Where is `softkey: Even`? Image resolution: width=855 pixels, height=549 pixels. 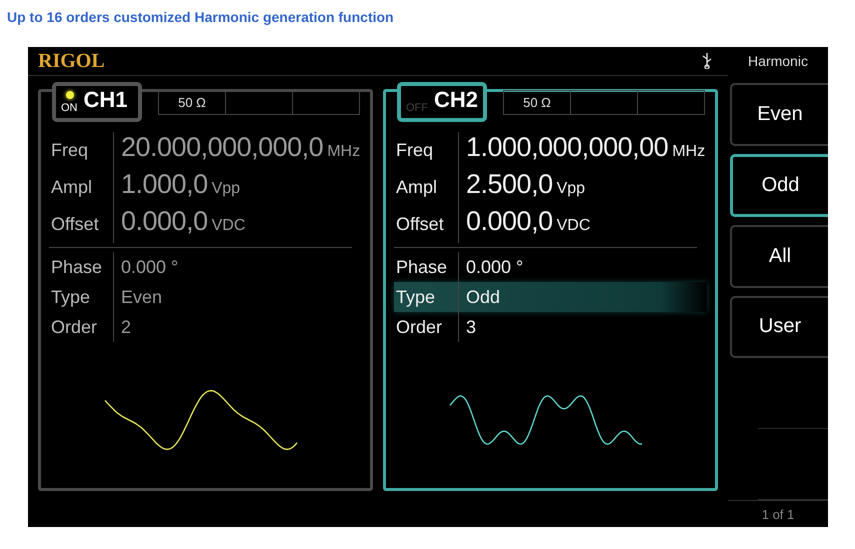 softkey: Even is located at coordinates (779, 114).